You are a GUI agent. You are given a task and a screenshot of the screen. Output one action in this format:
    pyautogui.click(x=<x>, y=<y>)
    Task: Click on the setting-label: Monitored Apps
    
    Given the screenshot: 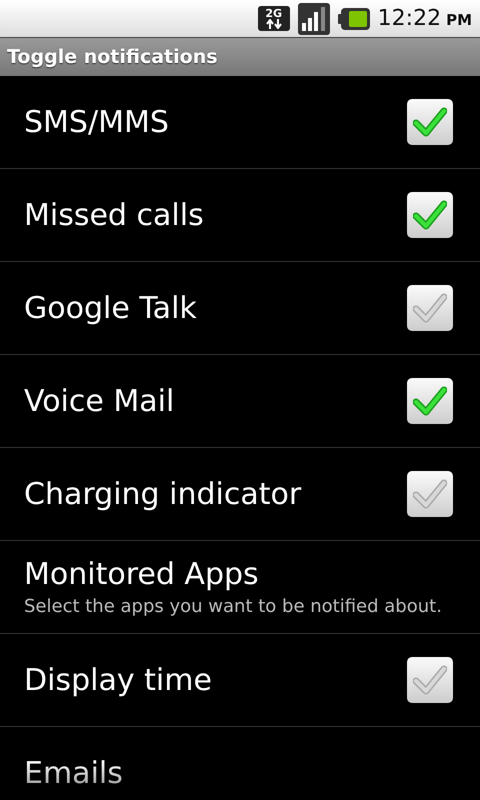 What is the action you would take?
    pyautogui.click(x=142, y=574)
    